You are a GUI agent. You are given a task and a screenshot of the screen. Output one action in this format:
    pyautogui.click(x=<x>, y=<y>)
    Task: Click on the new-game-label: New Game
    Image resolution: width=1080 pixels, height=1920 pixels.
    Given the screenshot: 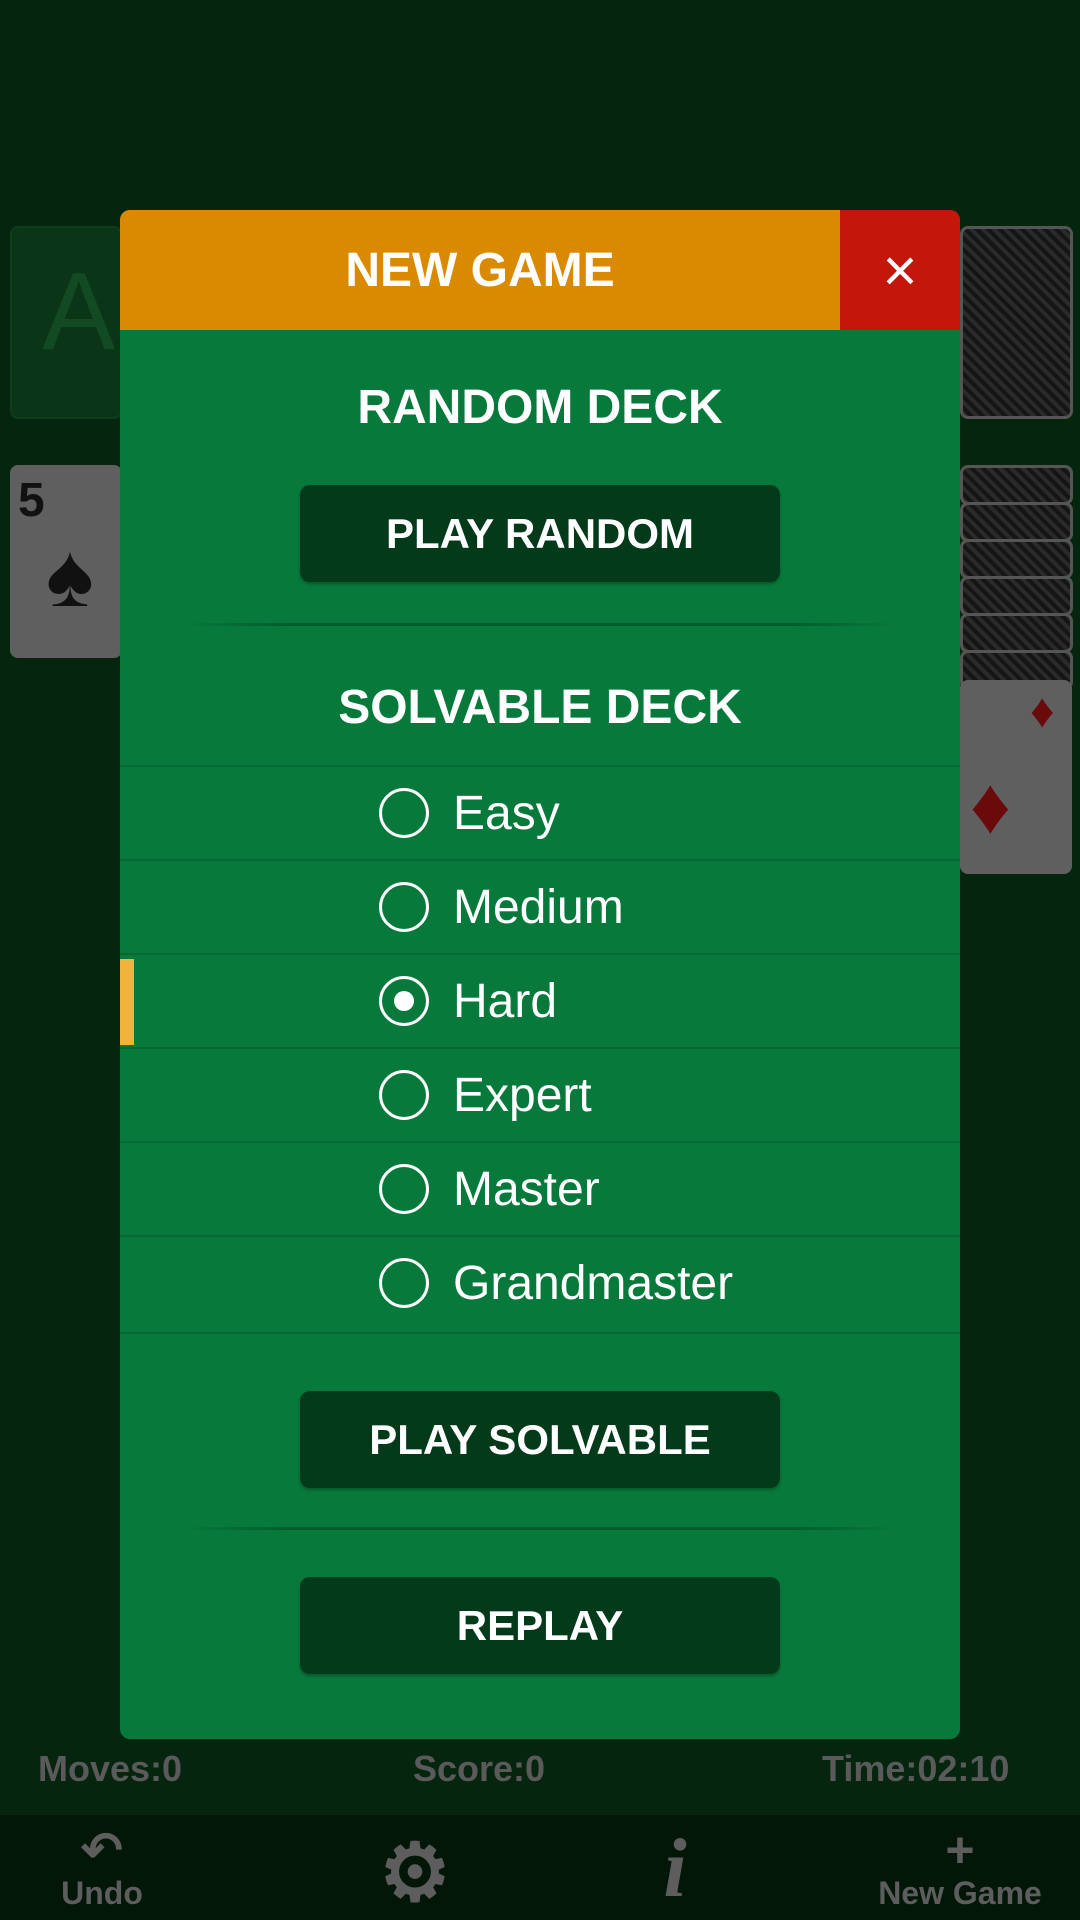 What is the action you would take?
    pyautogui.click(x=960, y=1893)
    